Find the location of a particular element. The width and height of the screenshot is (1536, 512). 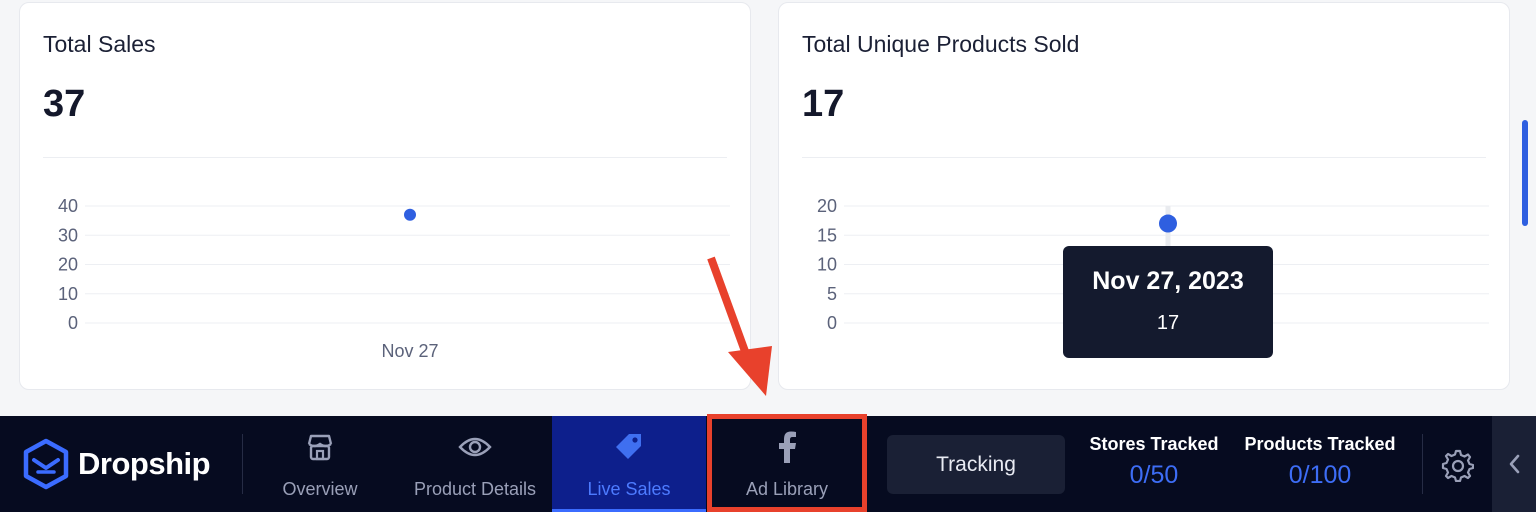

card-value: 17 is located at coordinates (823, 104).